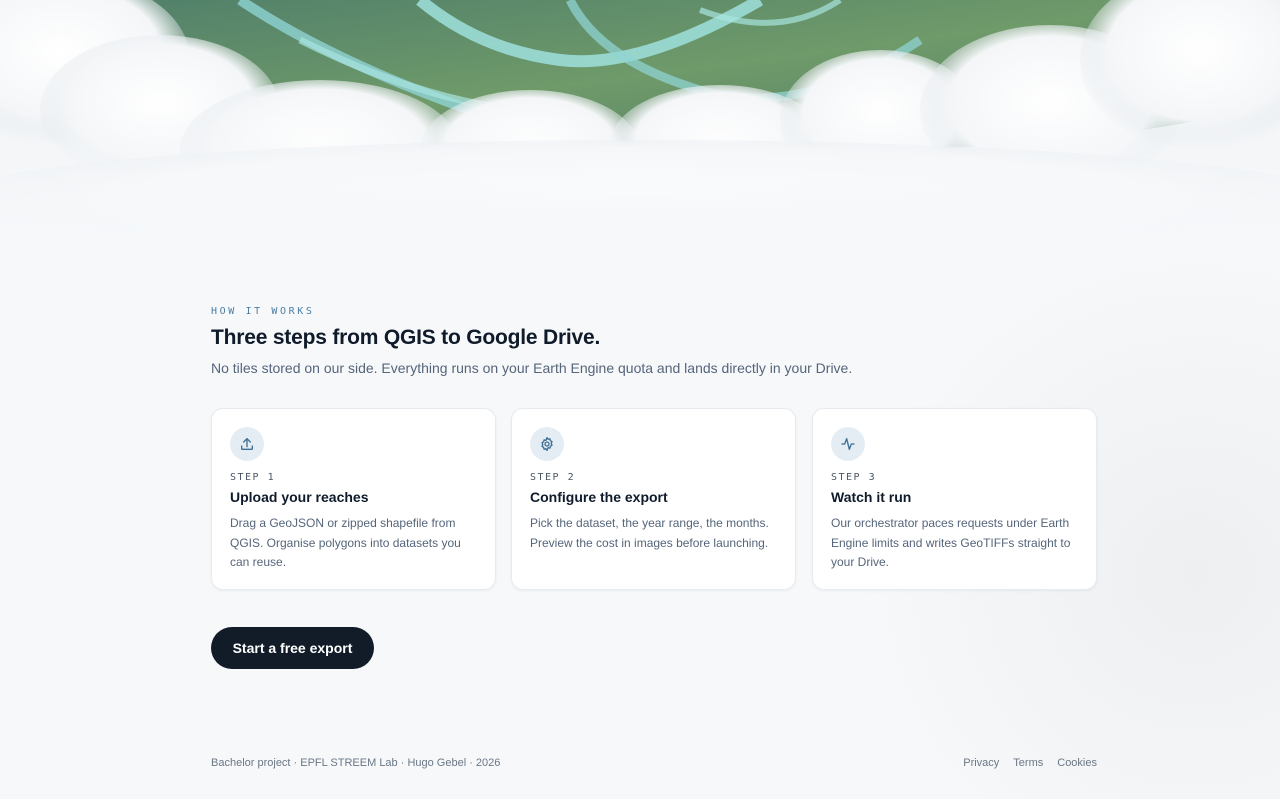 This screenshot has height=799, width=1280. What do you see at coordinates (292, 648) in the screenshot?
I see `start-free-export-button: Start a free export` at bounding box center [292, 648].